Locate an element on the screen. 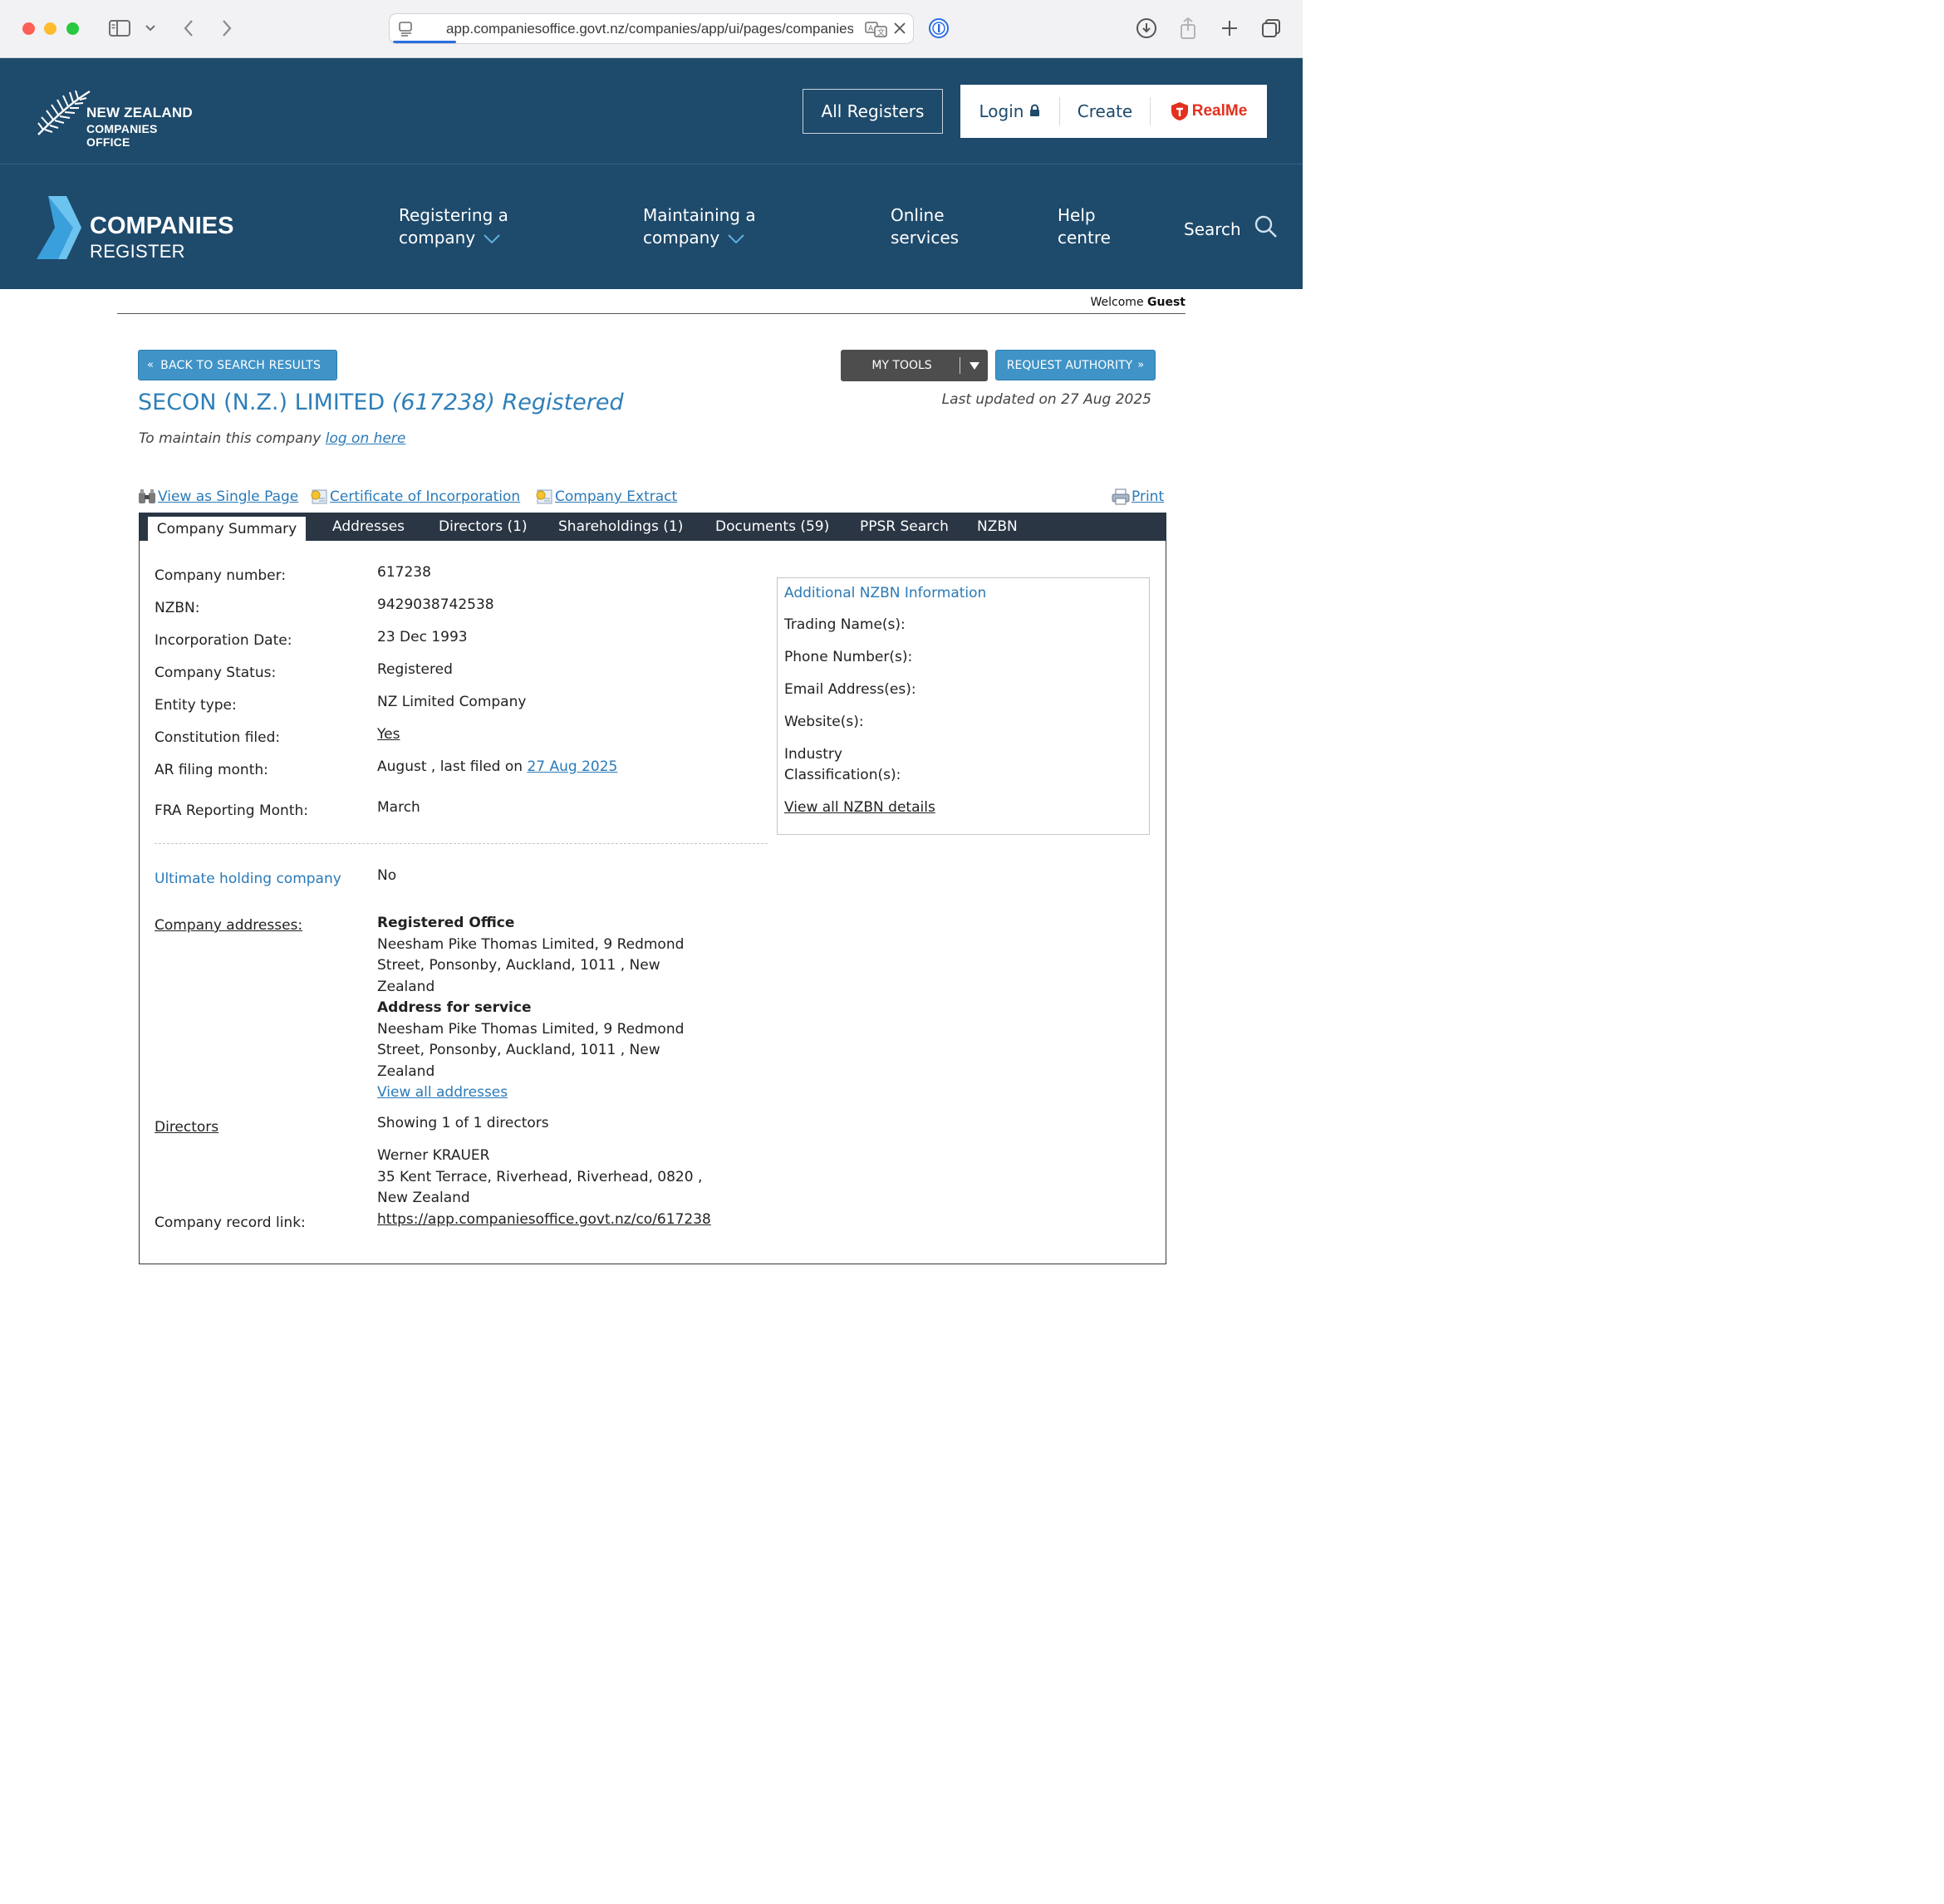  close-window-button is located at coordinates (29, 28).